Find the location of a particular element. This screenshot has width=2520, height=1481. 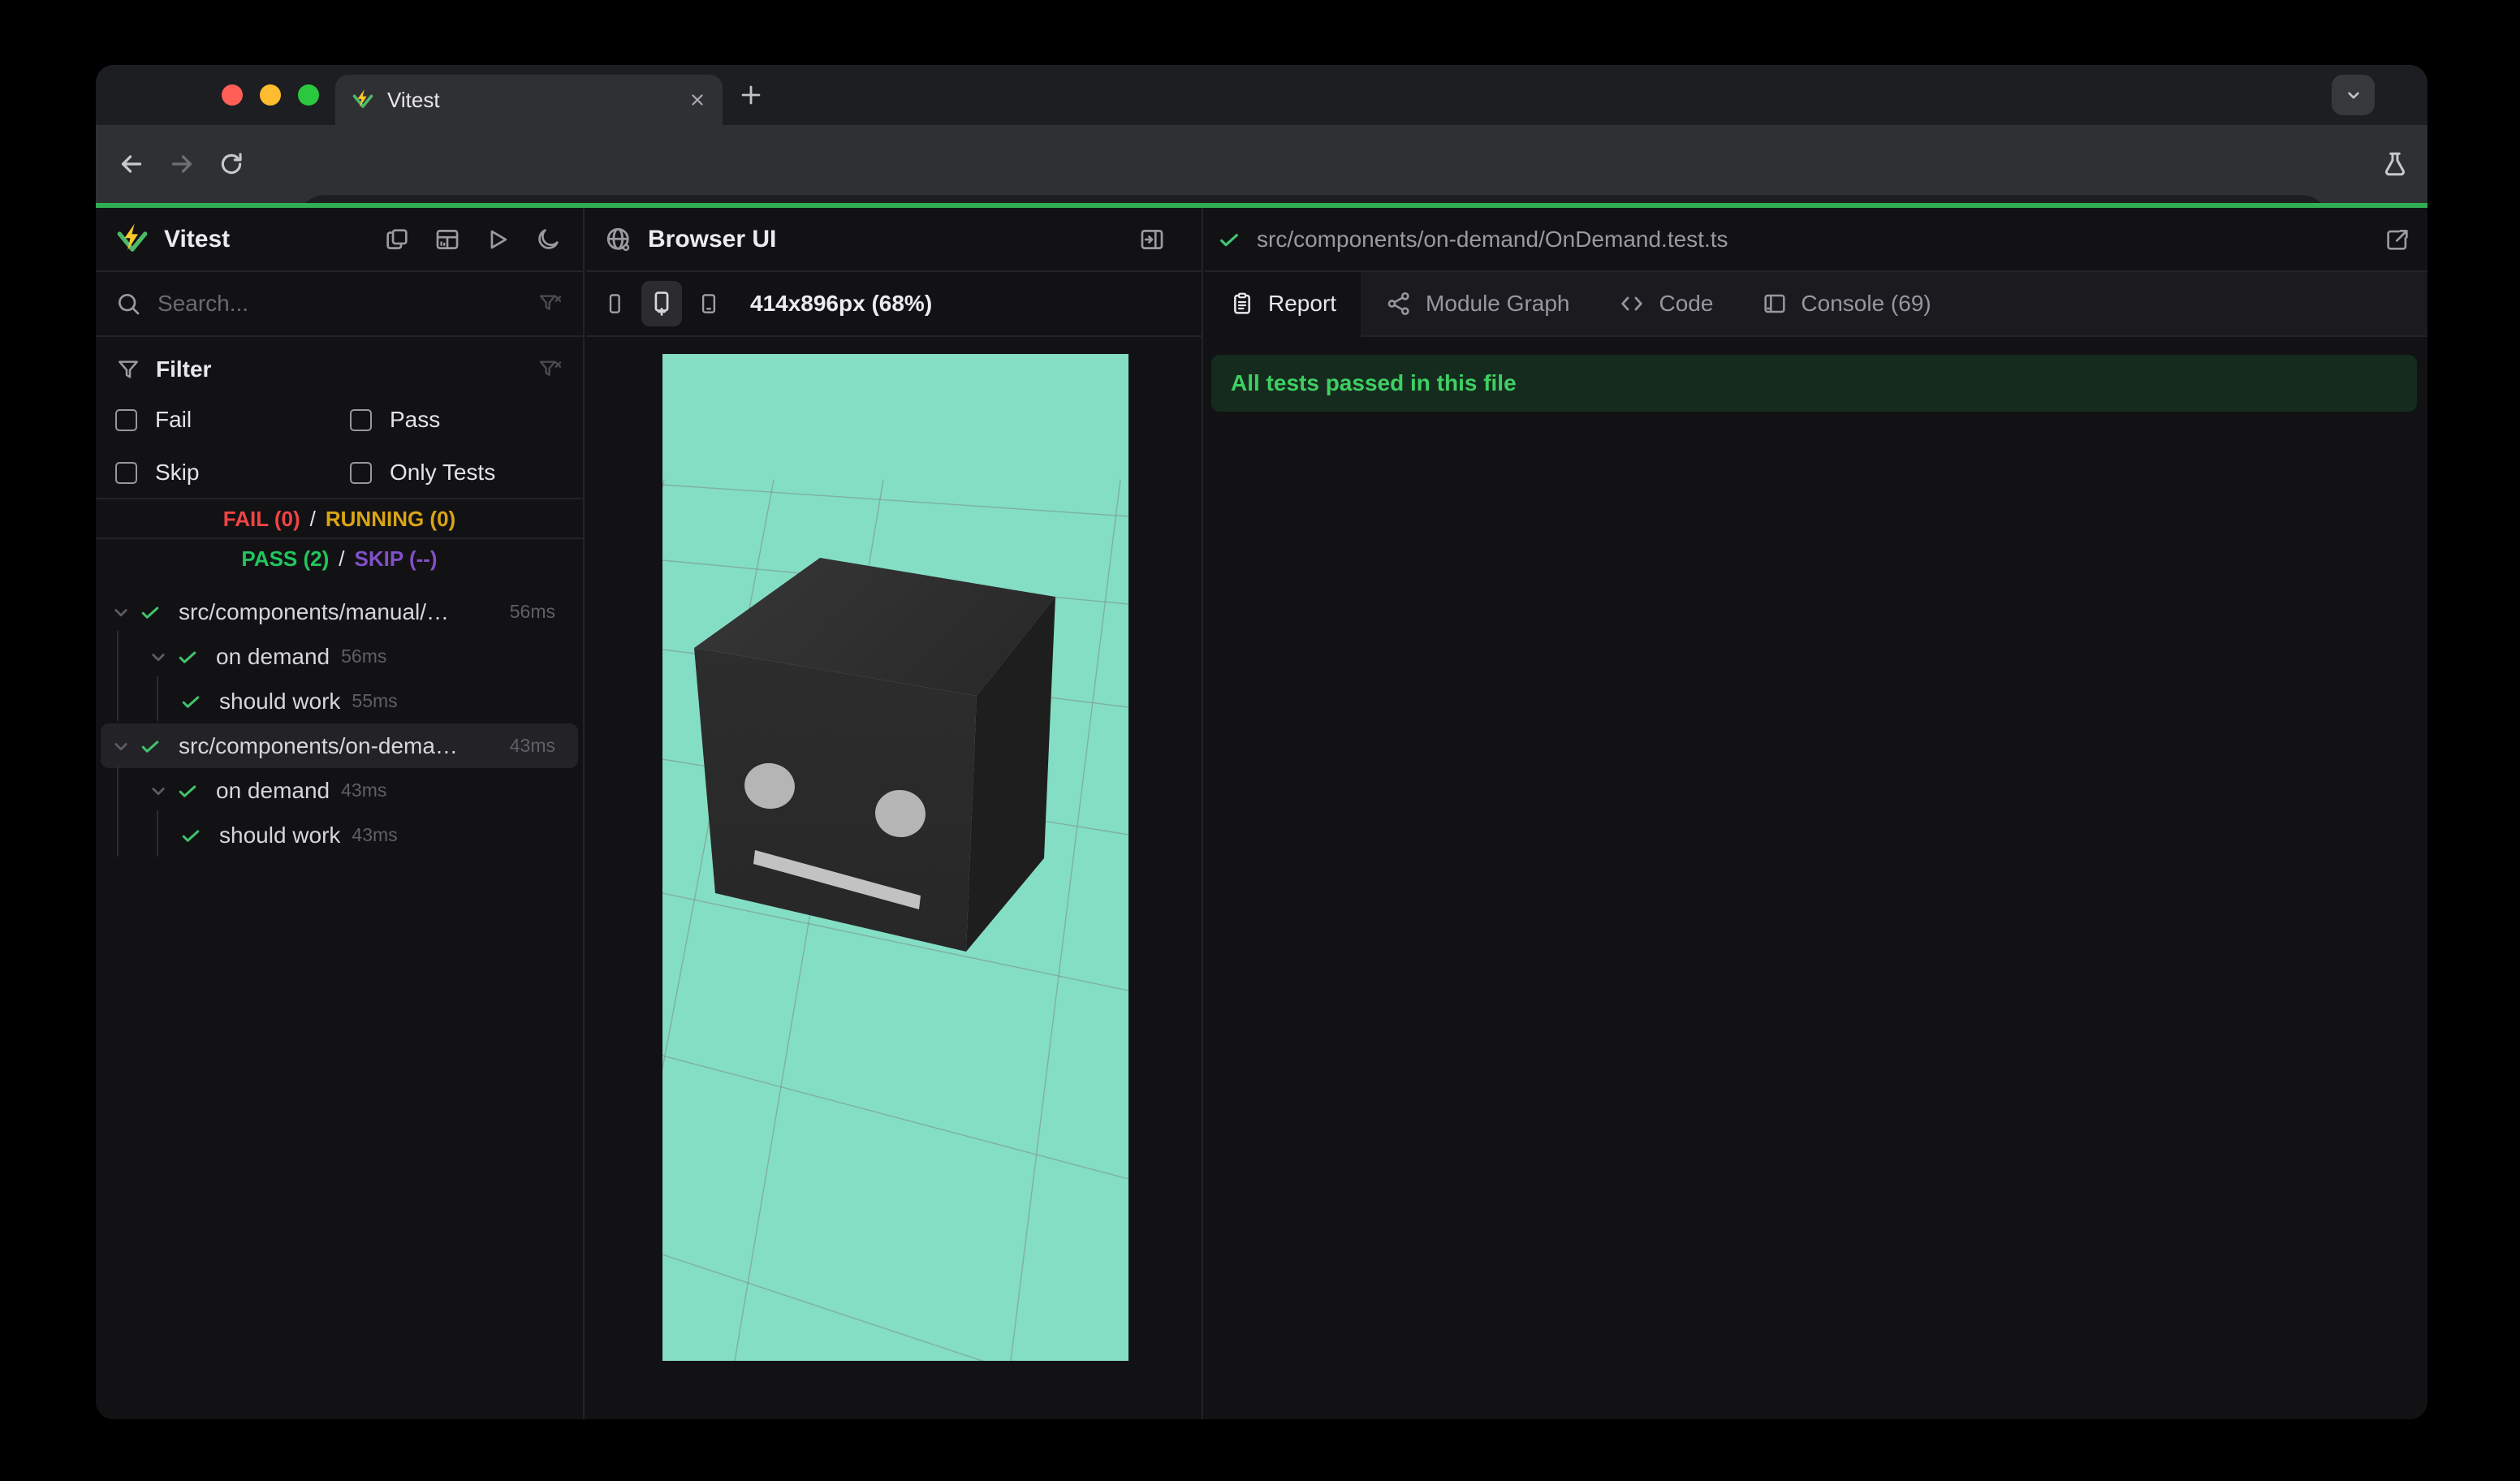

filter-title: Filter is located at coordinates (184, 369).